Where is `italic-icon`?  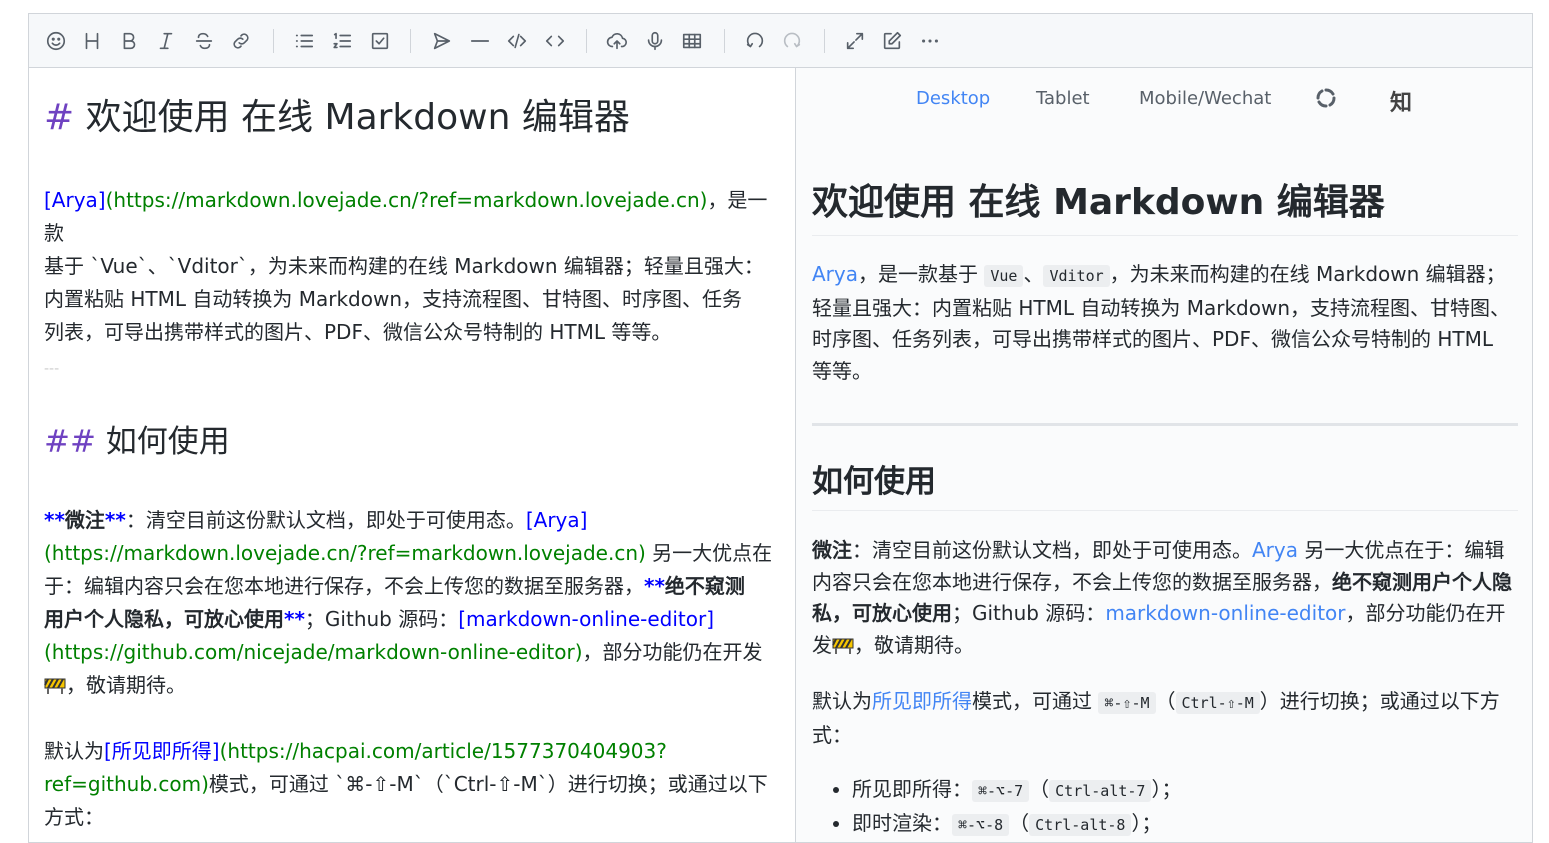
italic-icon is located at coordinates (166, 41).